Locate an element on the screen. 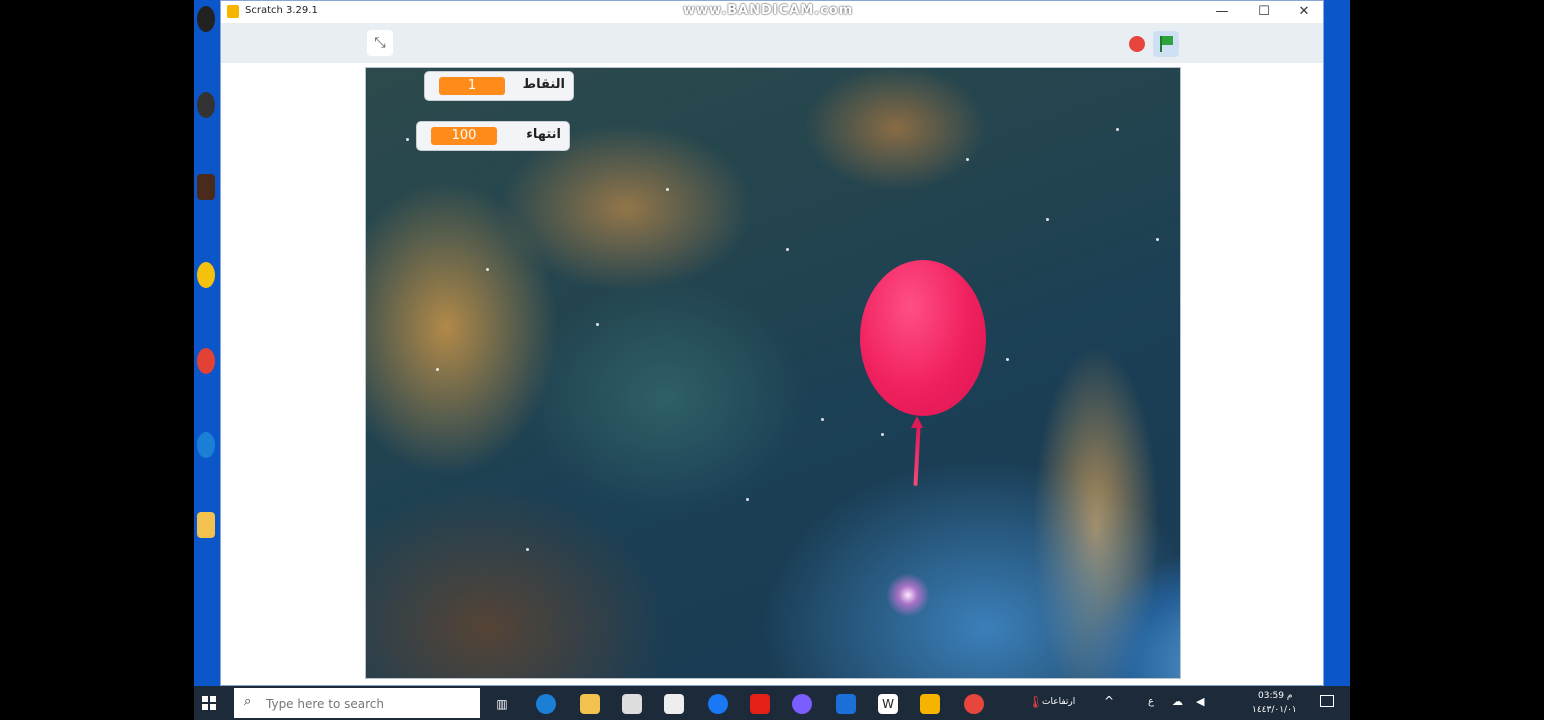 This screenshot has width=1544, height=720. variable-monitor-score: النقاط 1 is located at coordinates (499, 86).